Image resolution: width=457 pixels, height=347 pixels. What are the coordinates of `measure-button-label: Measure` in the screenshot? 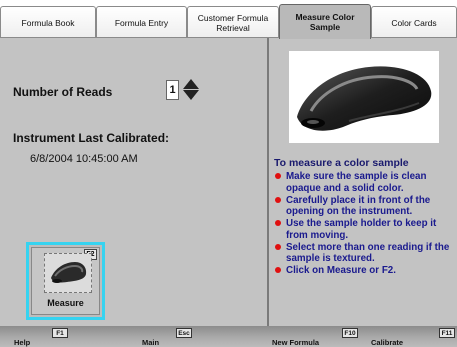 It's located at (65, 303).